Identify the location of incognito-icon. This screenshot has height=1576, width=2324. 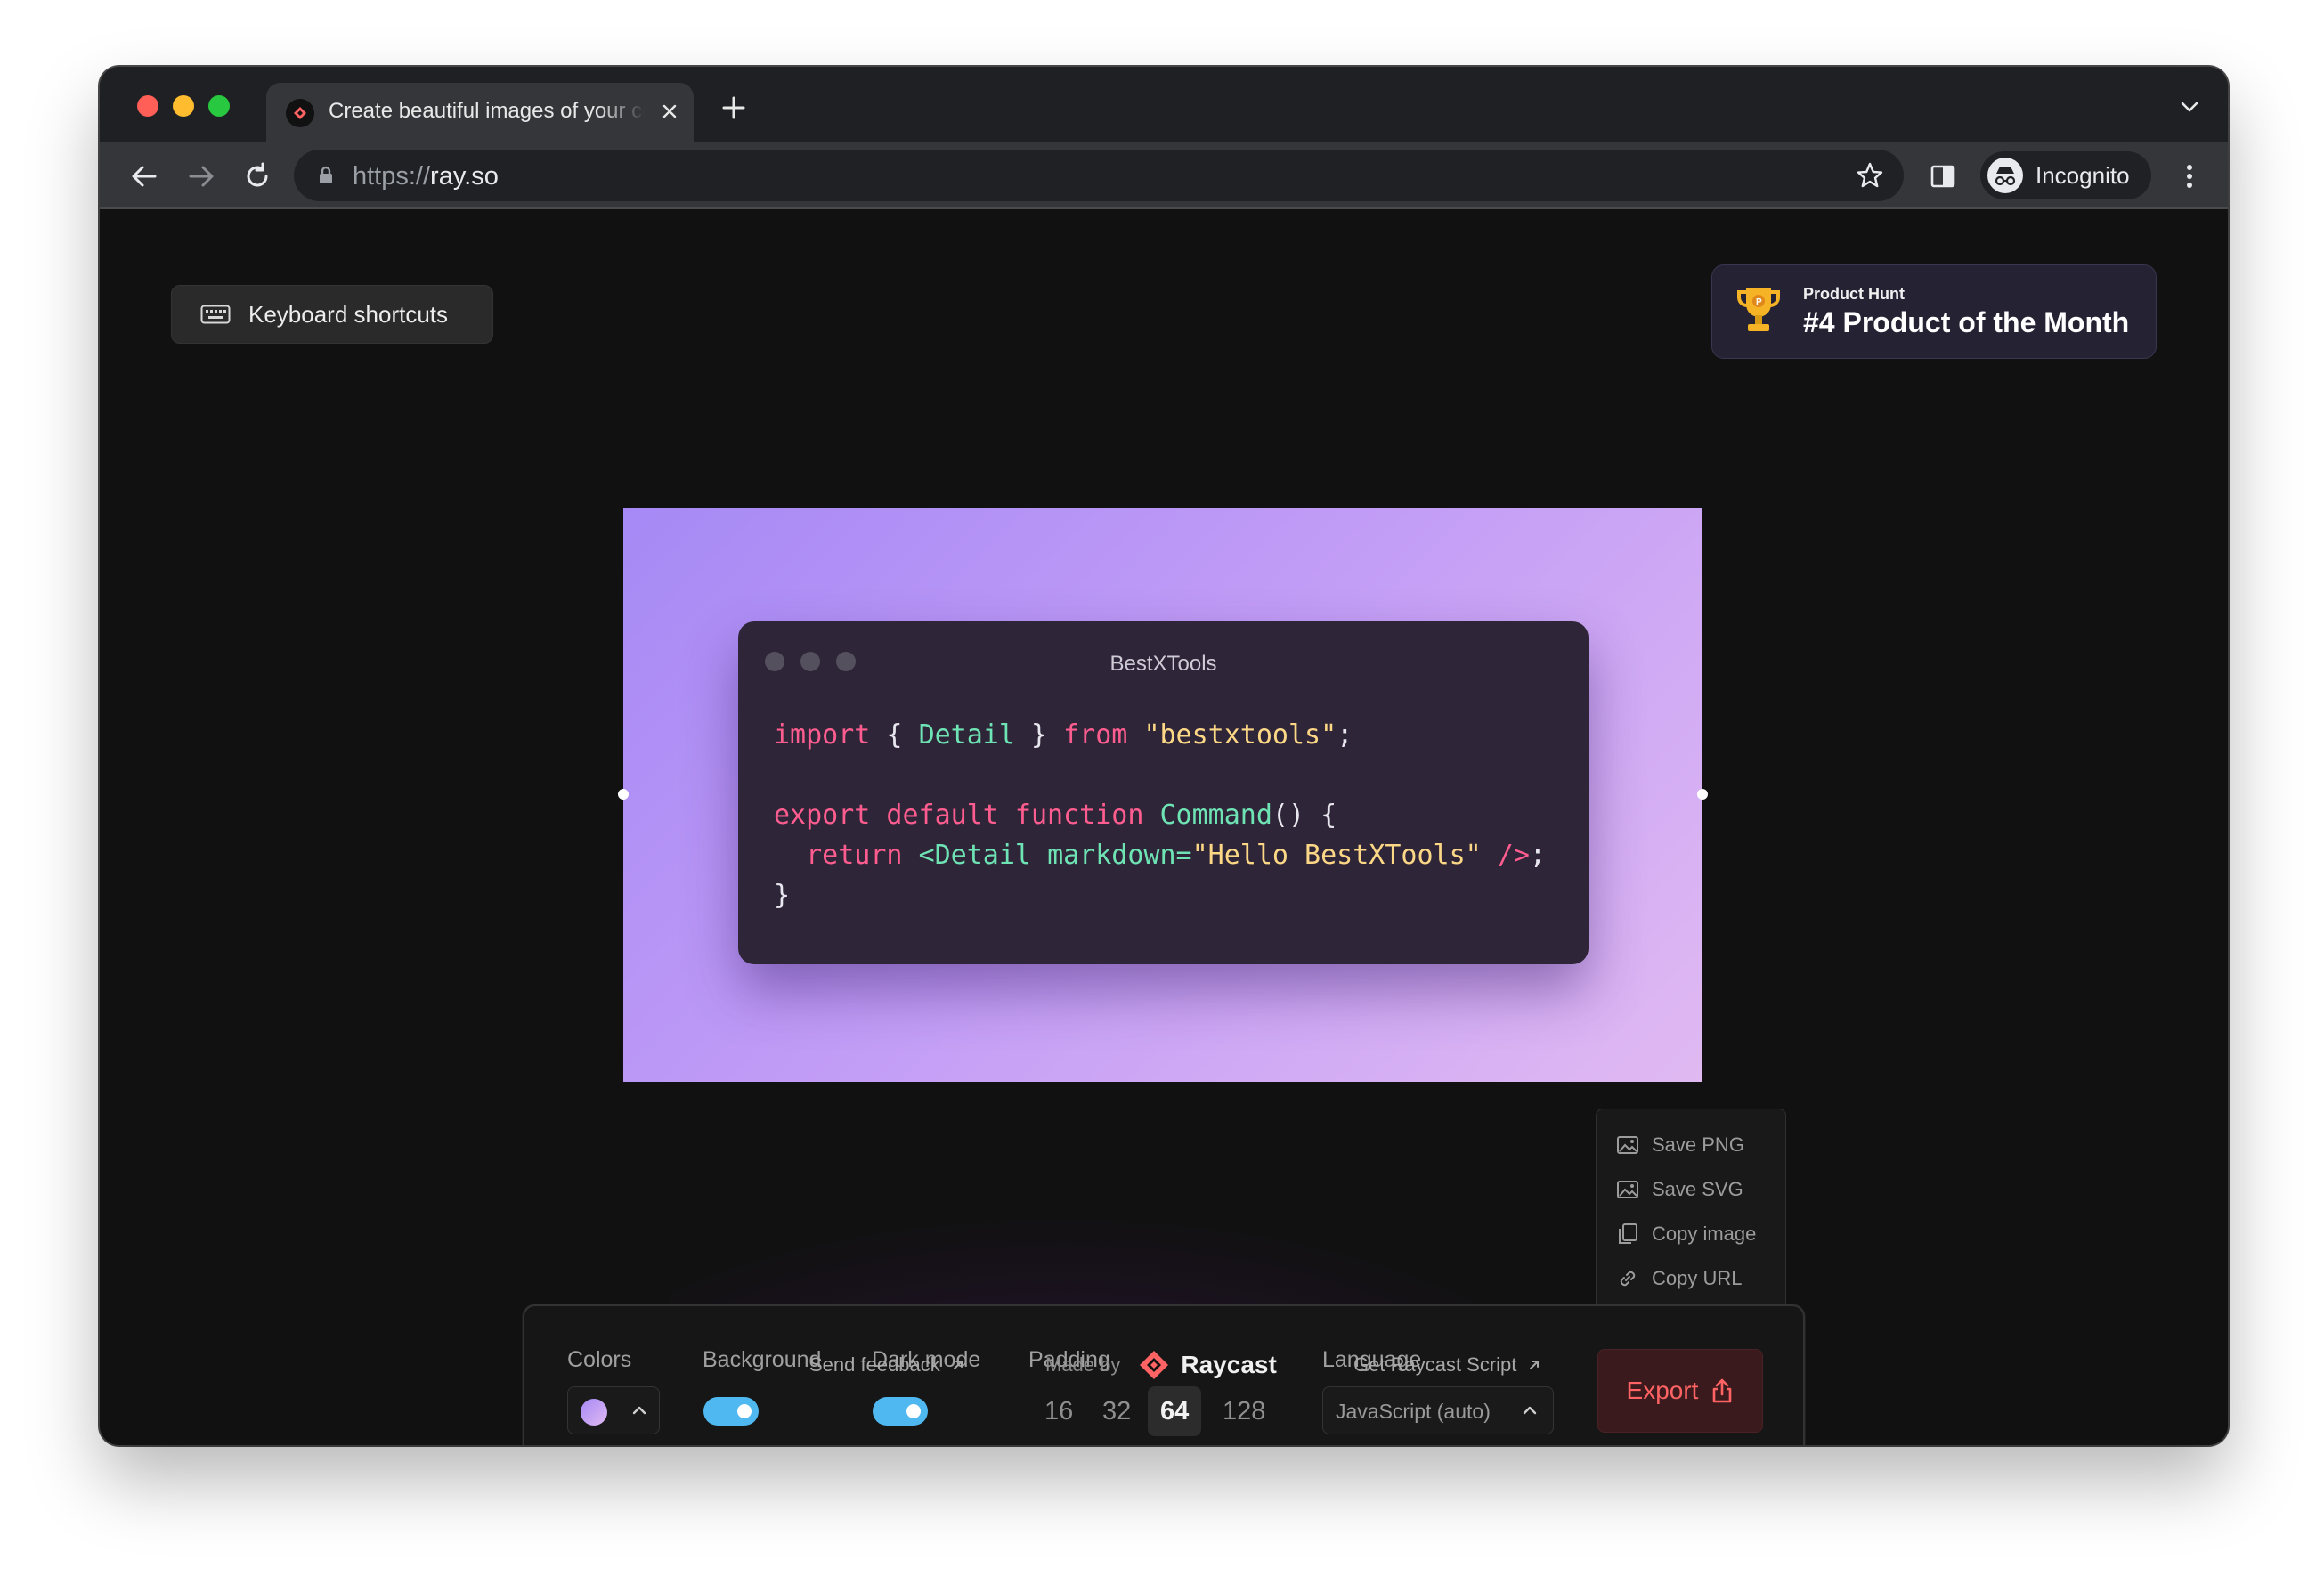
(2005, 175).